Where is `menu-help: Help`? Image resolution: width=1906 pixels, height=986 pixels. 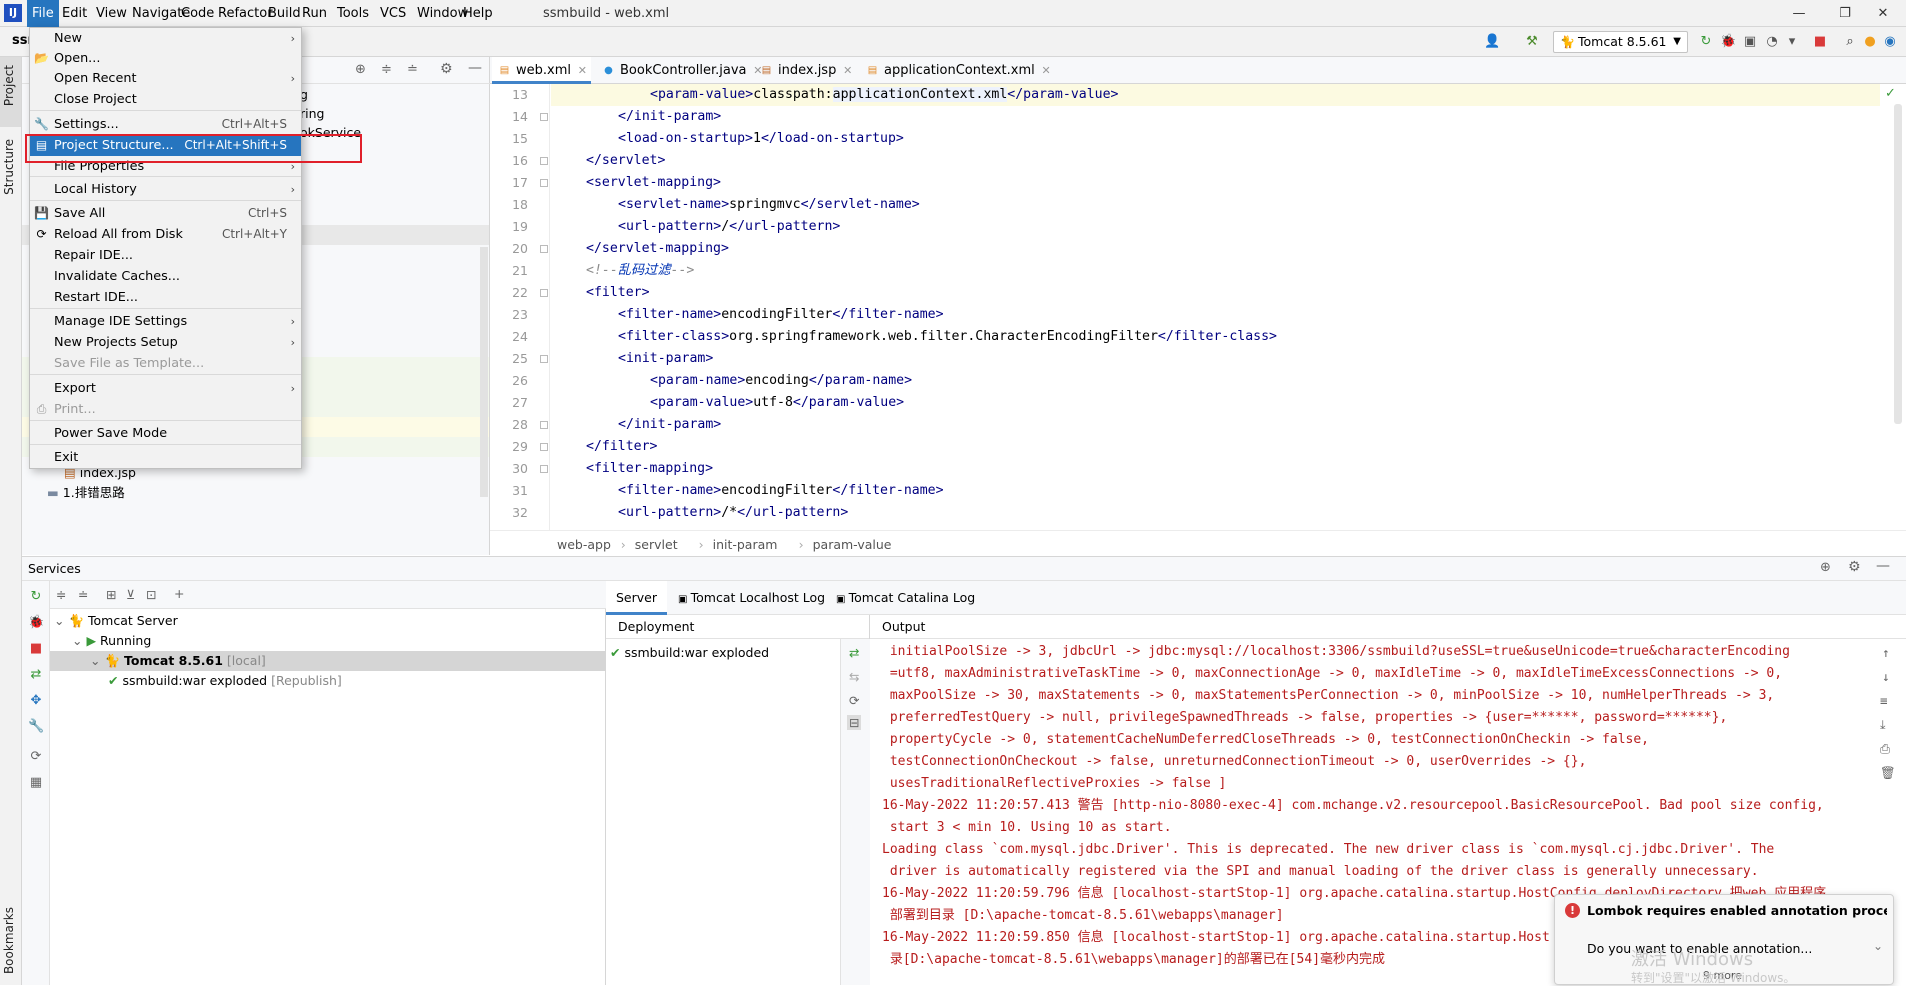
menu-help: Help is located at coordinates (478, 13).